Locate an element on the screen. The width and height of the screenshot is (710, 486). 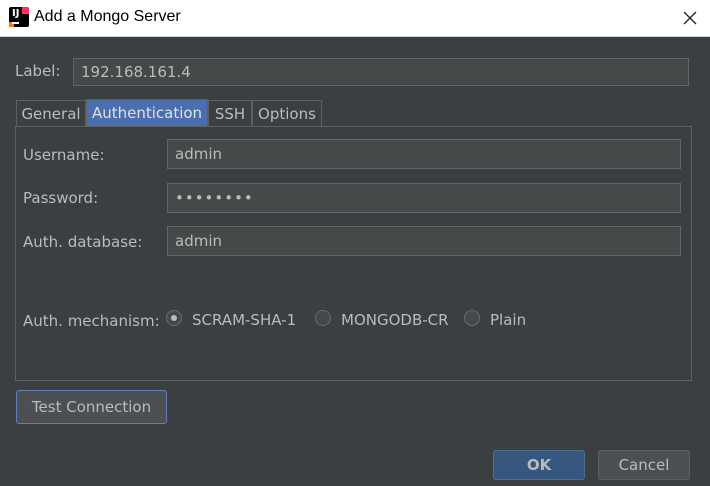
close-button is located at coordinates (690, 18).